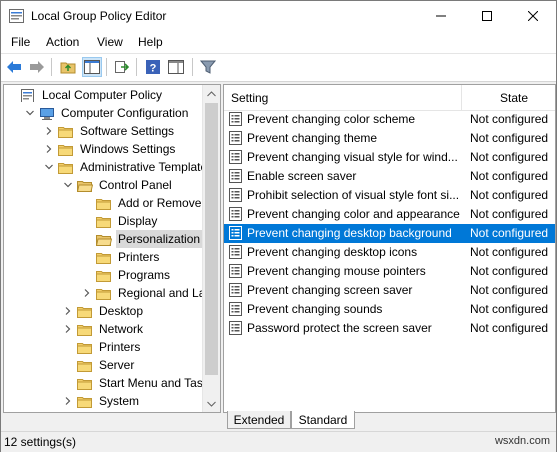 The image size is (557, 452). Describe the element at coordinates (85, 95) in the screenshot. I see `tree-item: Local Computer Policy` at that location.